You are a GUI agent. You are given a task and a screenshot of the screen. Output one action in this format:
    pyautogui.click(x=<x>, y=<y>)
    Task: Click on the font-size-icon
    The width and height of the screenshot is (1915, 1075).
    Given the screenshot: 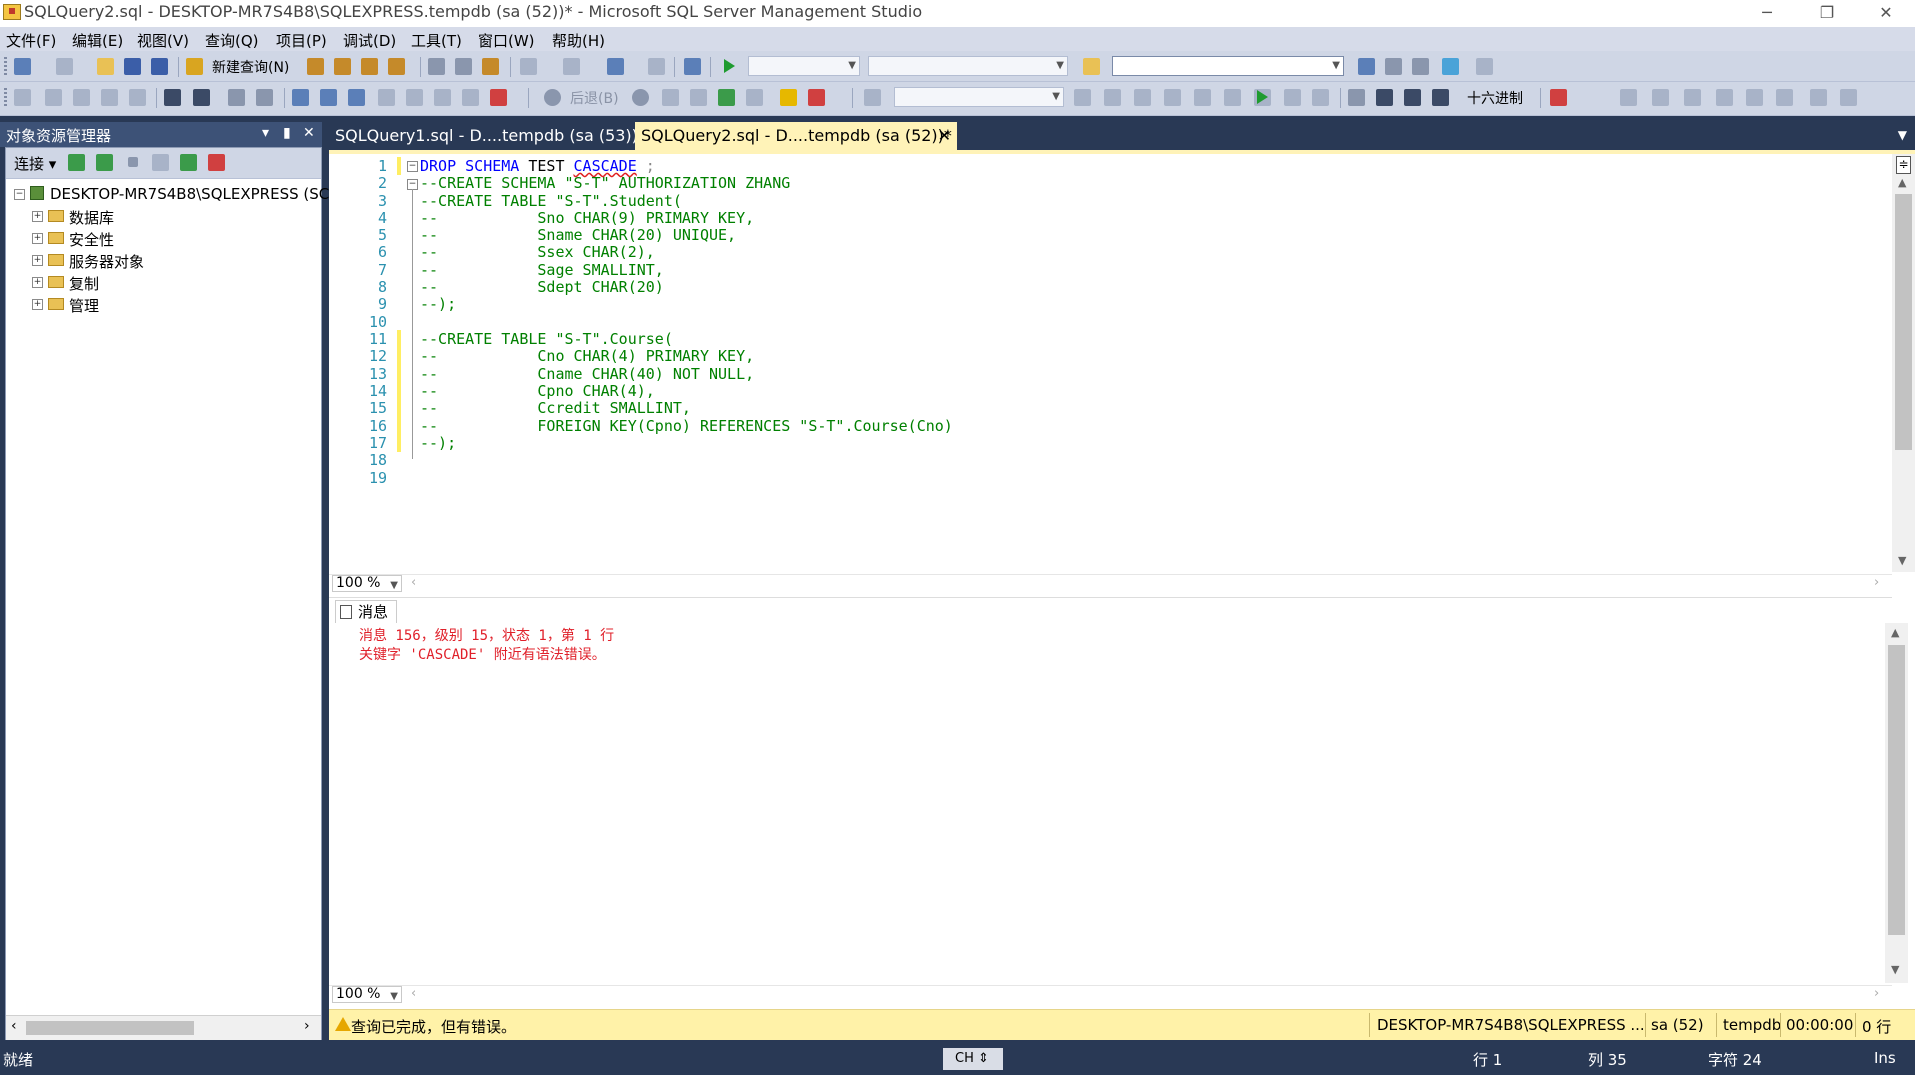 What is the action you would take?
    pyautogui.click(x=109, y=97)
    